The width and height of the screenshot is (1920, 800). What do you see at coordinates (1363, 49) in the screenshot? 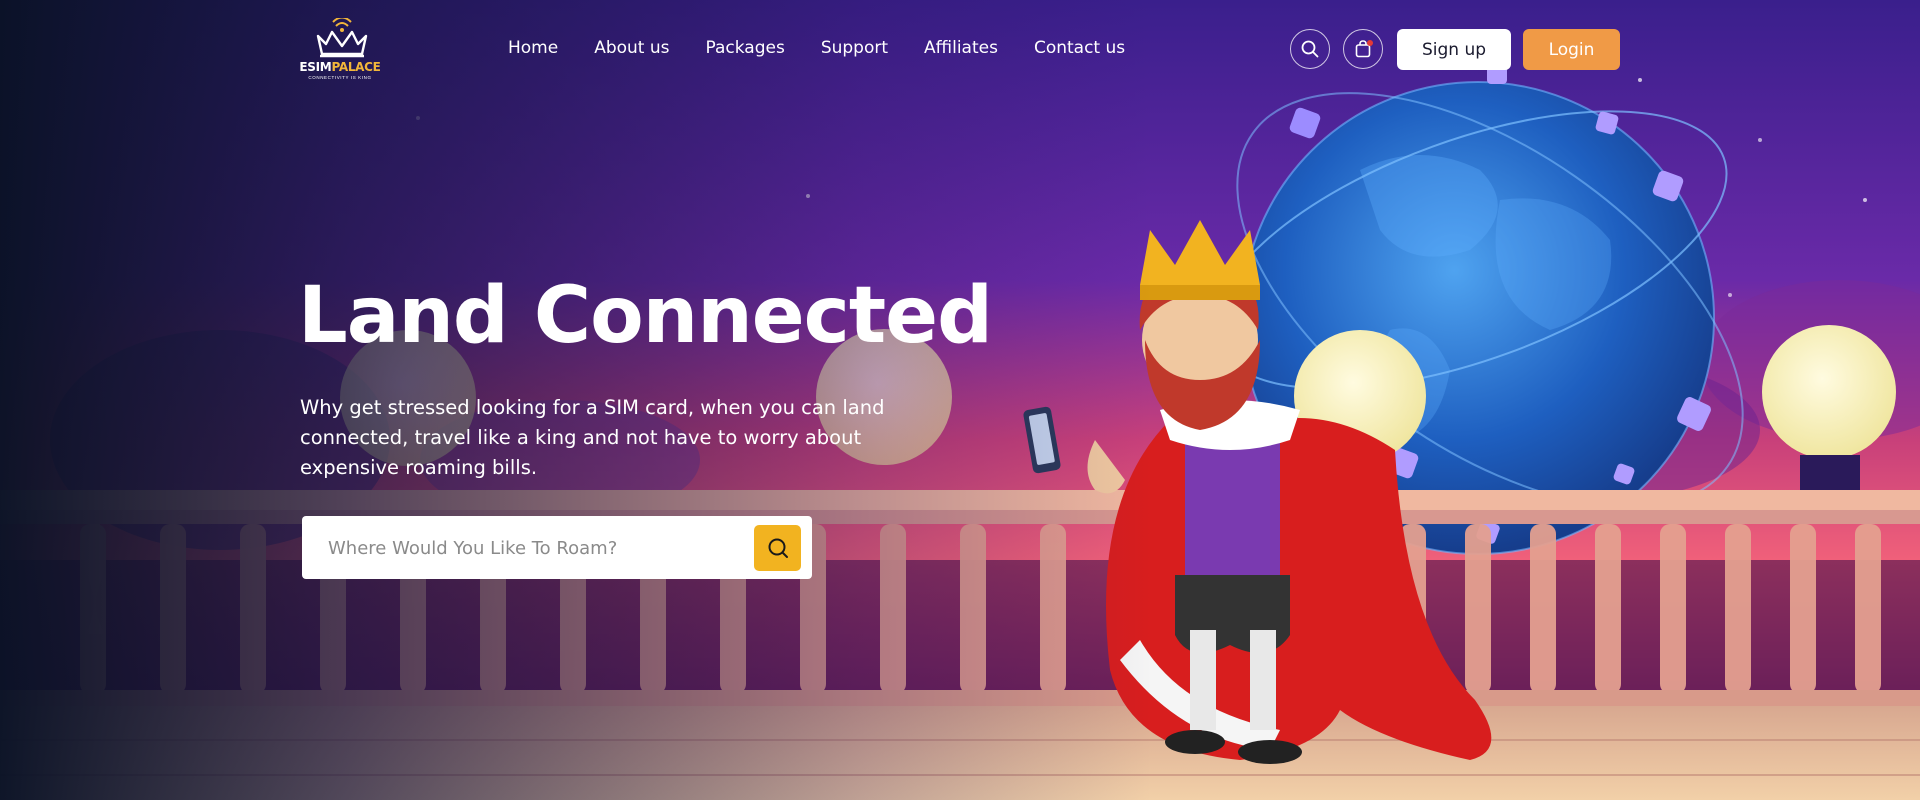
I see `header-cart-button` at bounding box center [1363, 49].